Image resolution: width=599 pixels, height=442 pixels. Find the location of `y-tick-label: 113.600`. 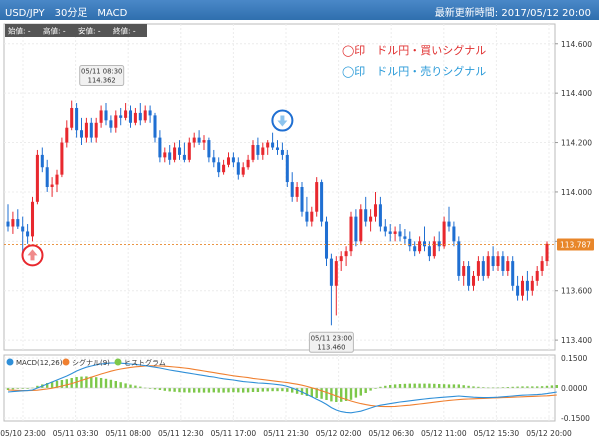

y-tick-label: 113.600 is located at coordinates (576, 291).